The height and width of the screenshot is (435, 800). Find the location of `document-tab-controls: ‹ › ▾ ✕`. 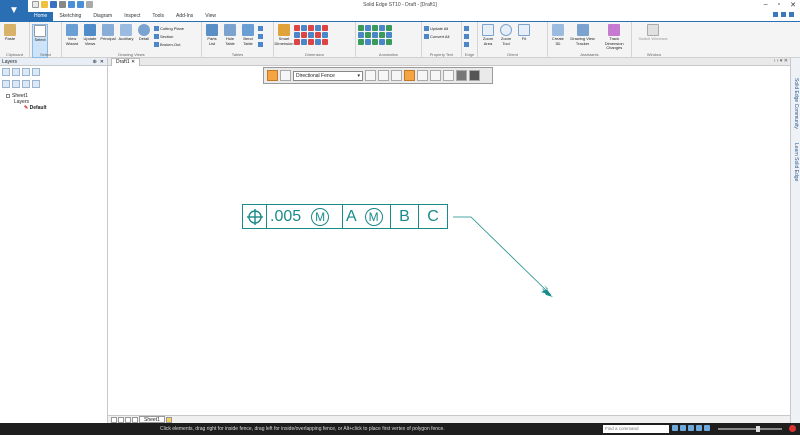

document-tab-controls: ‹ › ▾ ✕ is located at coordinates (781, 61).